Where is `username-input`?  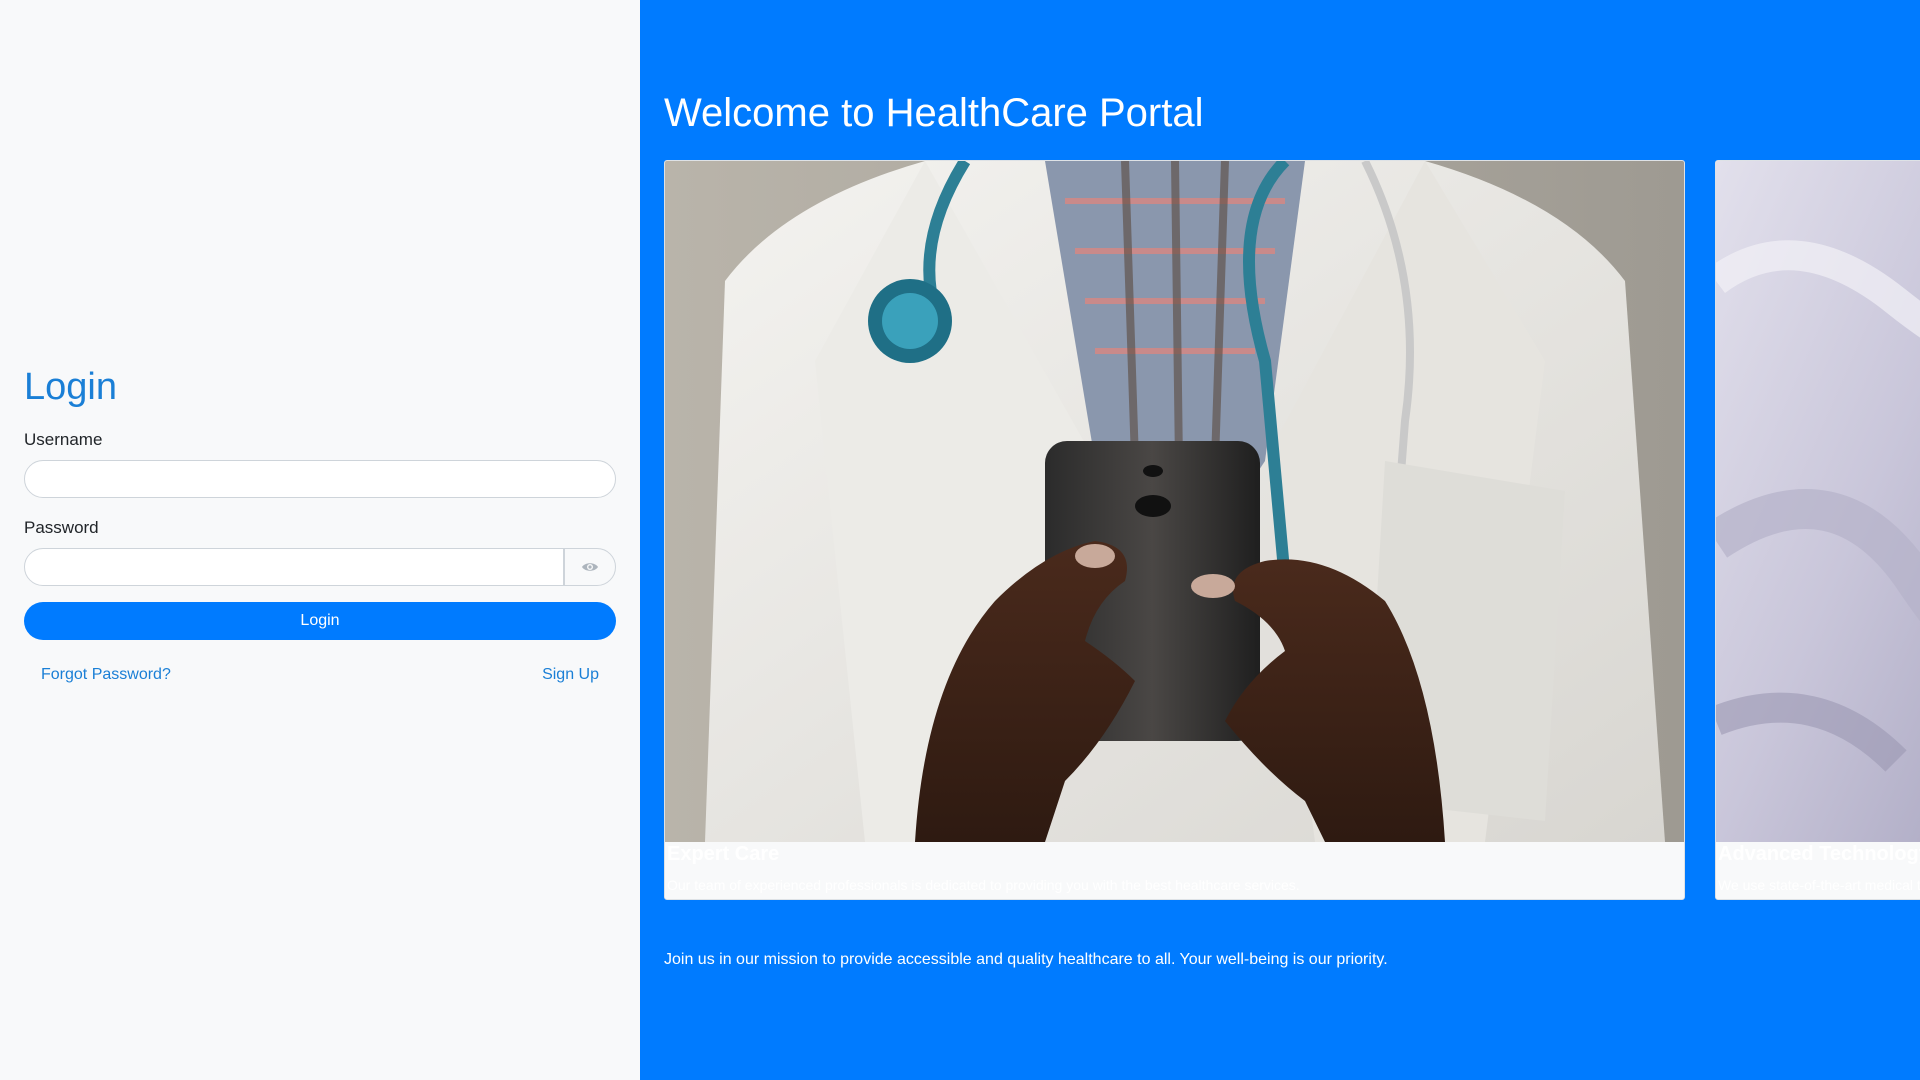 username-input is located at coordinates (320, 479).